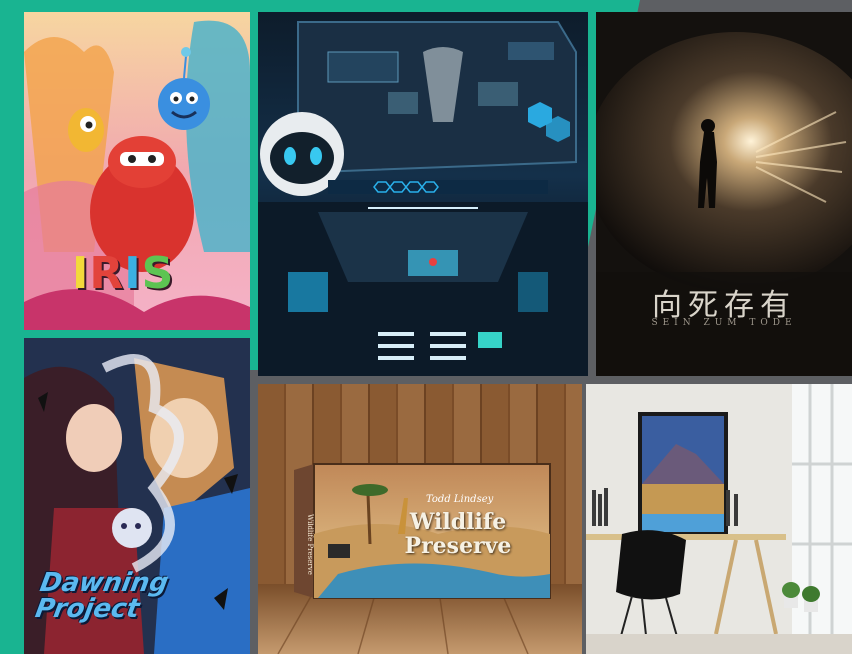 This screenshot has width=852, height=654. Describe the element at coordinates (458, 546) in the screenshot. I see `wildlife-title-line: Preserve` at that location.